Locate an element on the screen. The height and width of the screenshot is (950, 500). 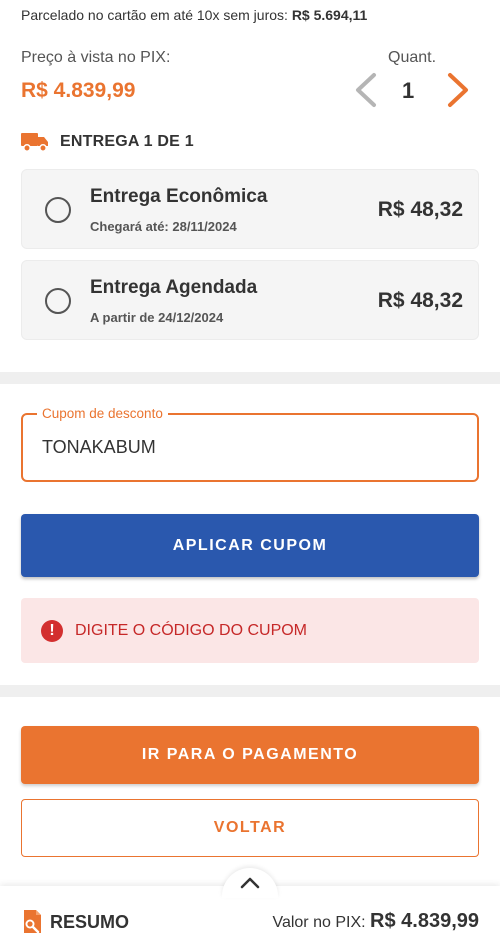
chevron-right-icon is located at coordinates (458, 90).